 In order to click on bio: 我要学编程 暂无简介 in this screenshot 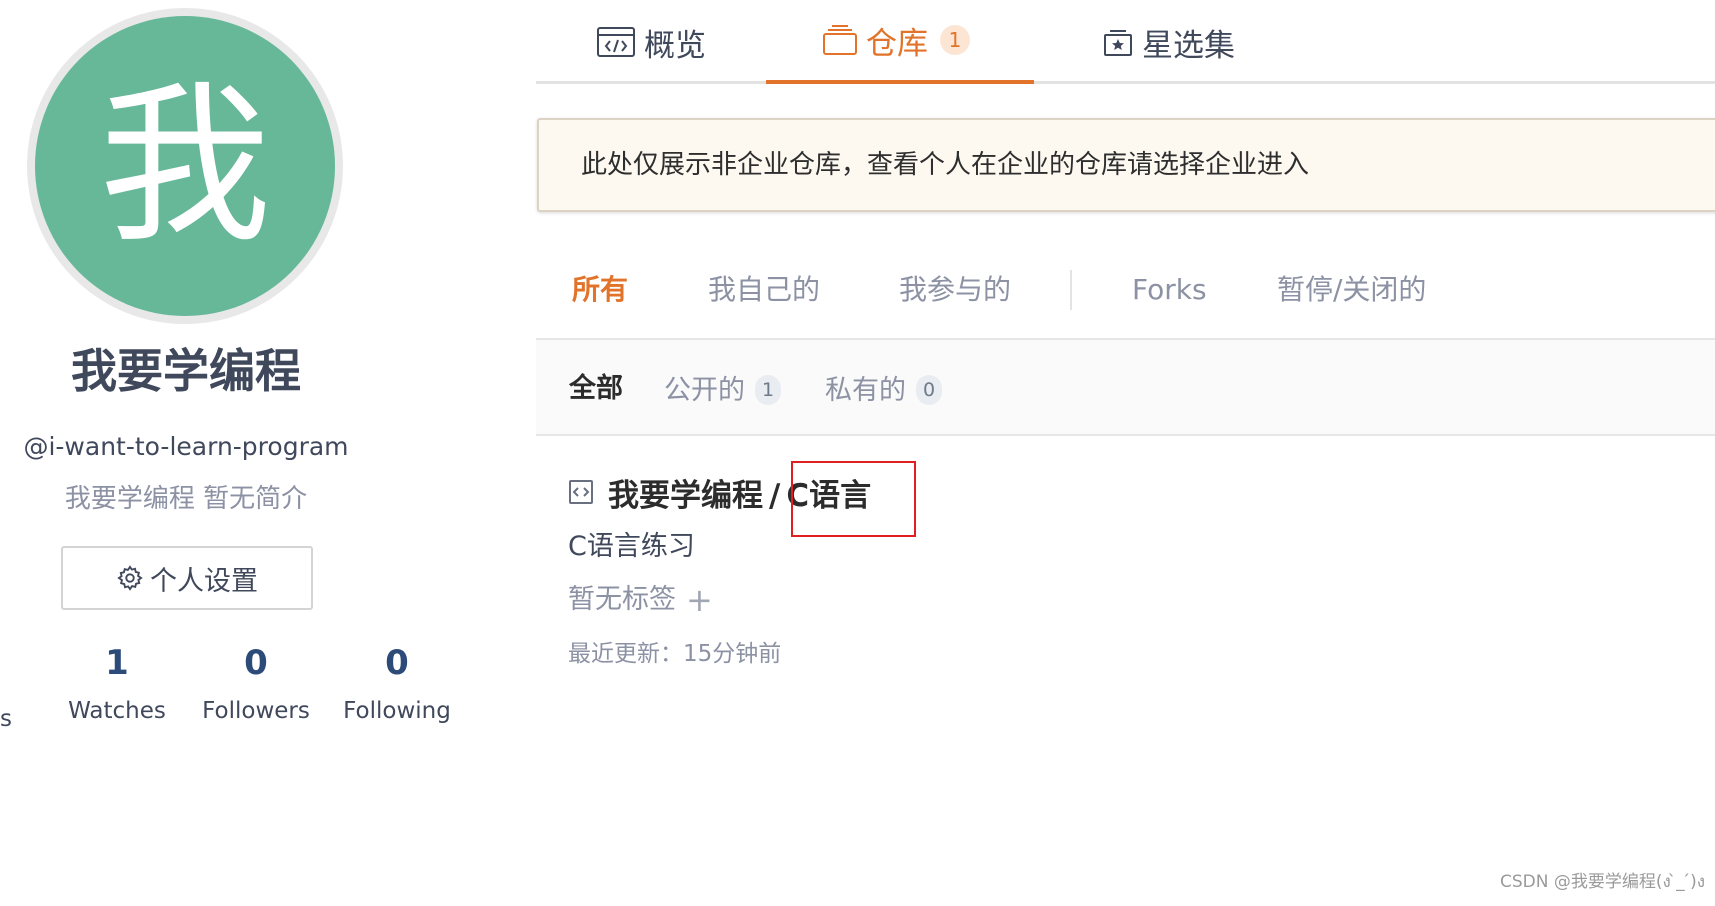, I will do `click(186, 499)`.